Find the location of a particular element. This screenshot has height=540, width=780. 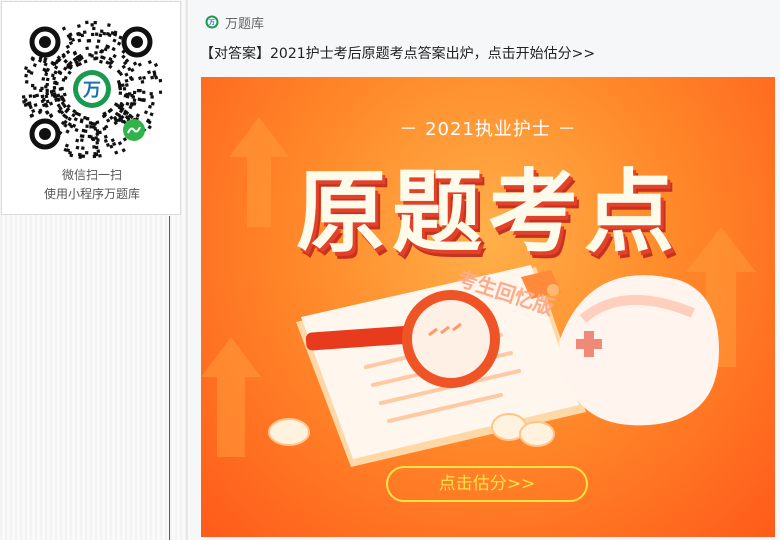

banner-title: 原题考点 is located at coordinates (488, 212).